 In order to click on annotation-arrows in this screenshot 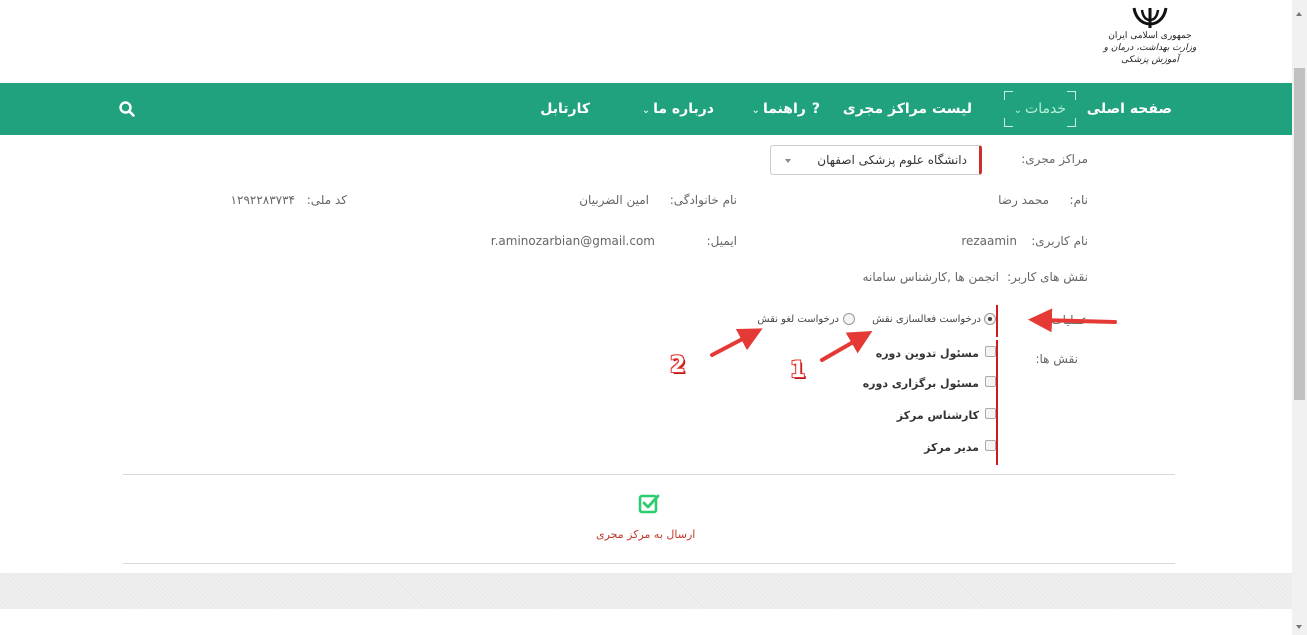, I will do `click(913, 335)`.